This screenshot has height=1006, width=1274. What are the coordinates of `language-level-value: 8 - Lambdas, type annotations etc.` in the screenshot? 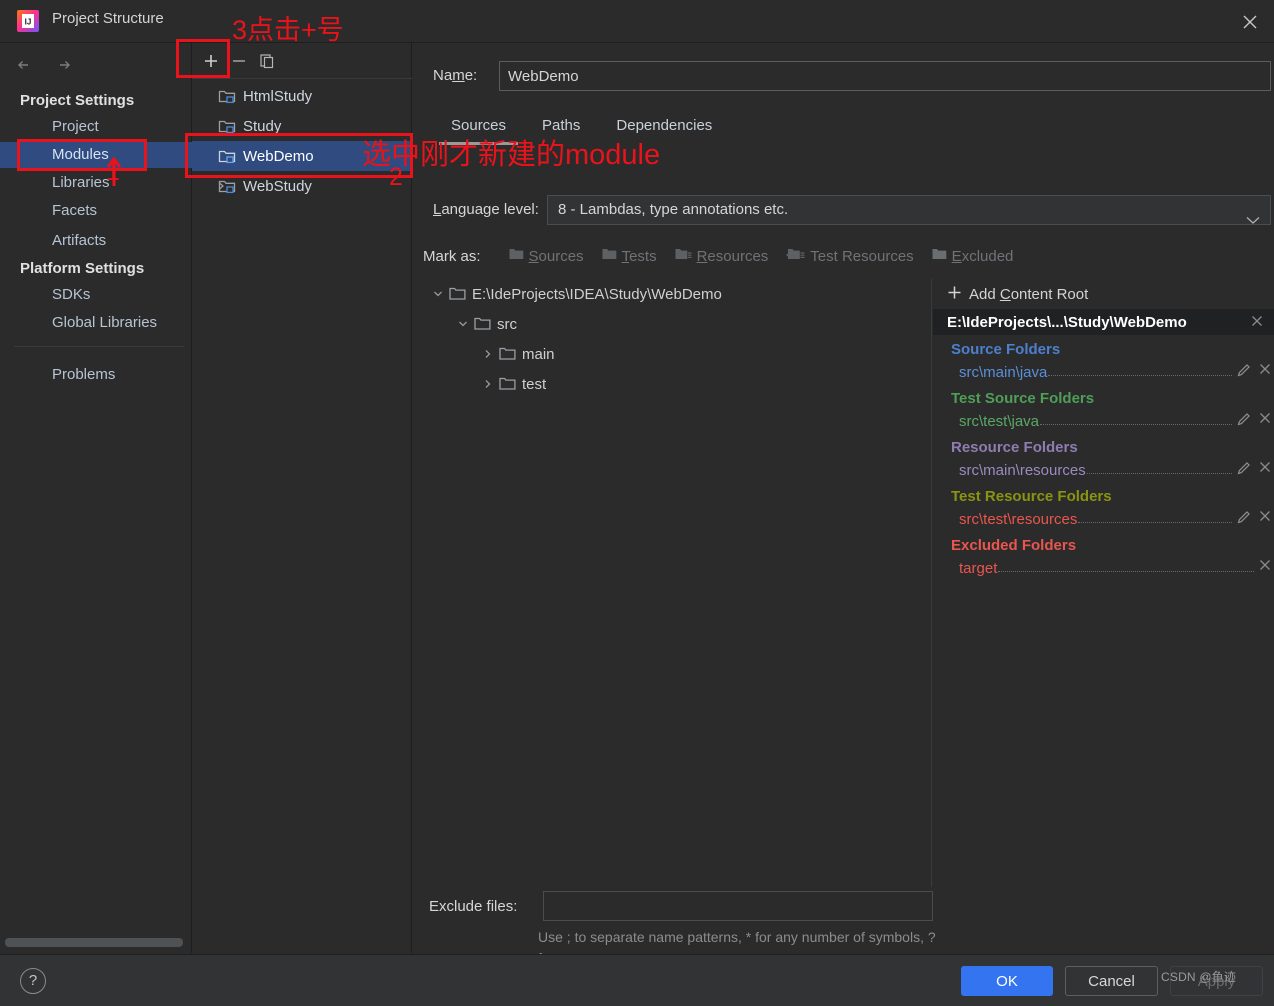 It's located at (673, 209).